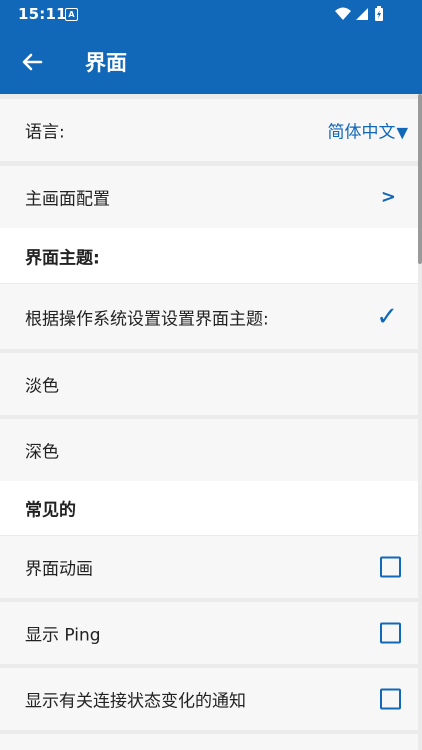 The width and height of the screenshot is (422, 750). Describe the element at coordinates (147, 319) in the screenshot. I see `theme-system-label: 根据操作系统设置设置界面主题:` at that location.